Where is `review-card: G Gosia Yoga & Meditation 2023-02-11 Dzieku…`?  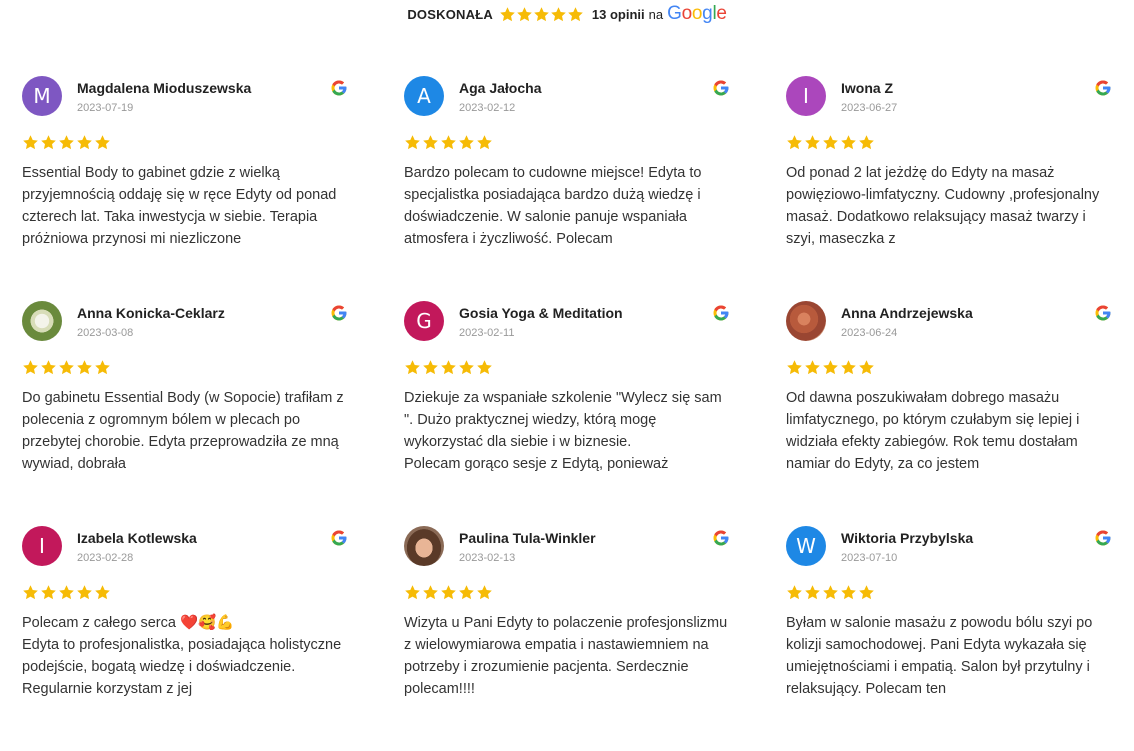
review-card: G Gosia Yoga & Meditation 2023-02-11 Dzieku… is located at coordinates (567, 413).